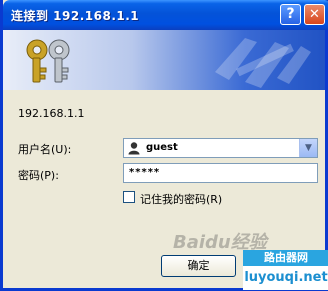 The width and height of the screenshot is (328, 291). Describe the element at coordinates (314, 14) in the screenshot. I see `close-button: ✕` at that location.